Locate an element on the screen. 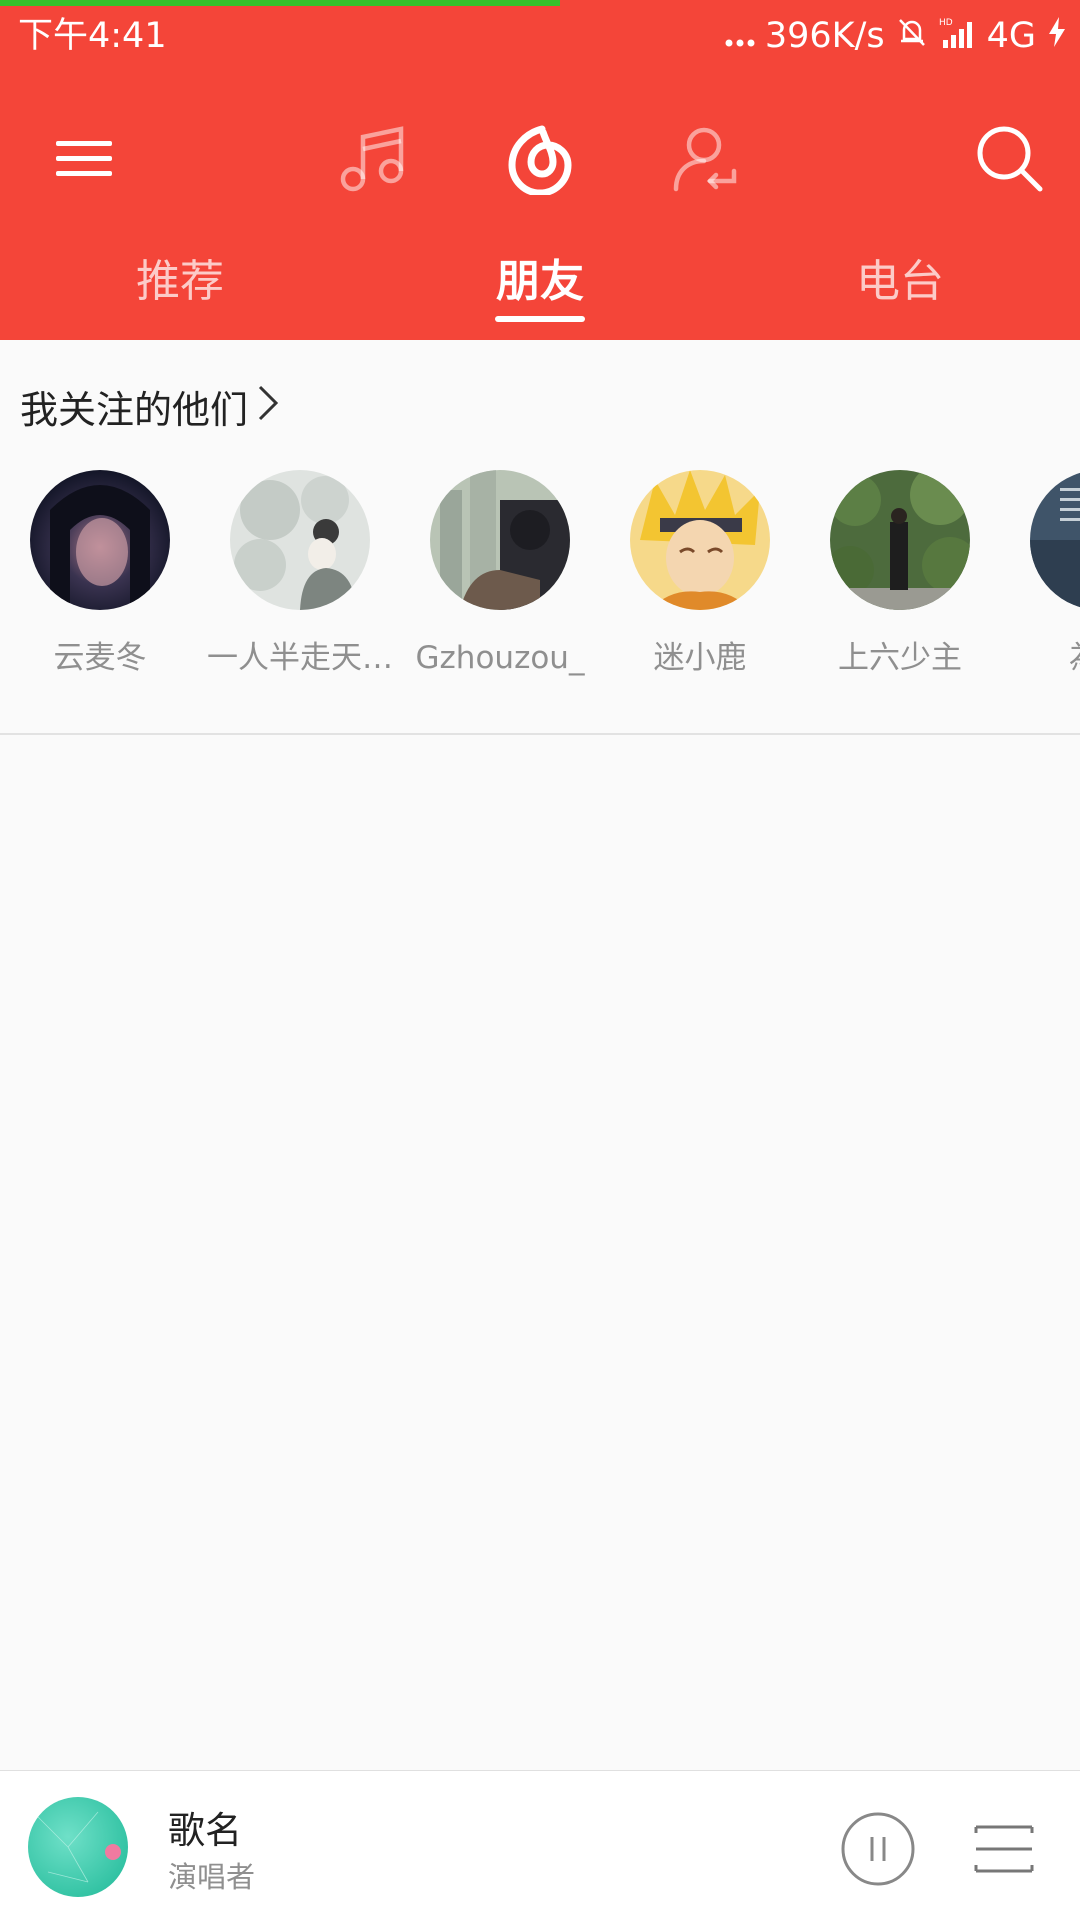 This screenshot has height=1921, width=1080. active-tab-indicator is located at coordinates (540, 319).